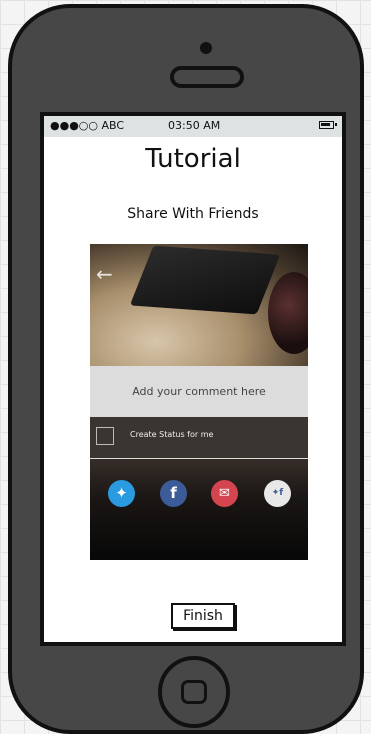 The height and width of the screenshot is (734, 371). I want to click on share-icons-row: ✦ f ✉ ✦f, so click(199, 509).